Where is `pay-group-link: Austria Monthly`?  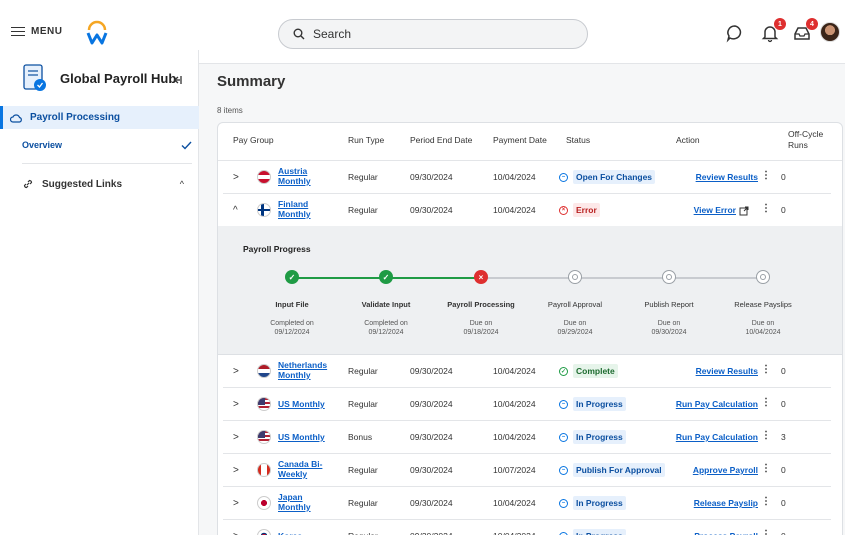
pay-group-link: Austria Monthly is located at coordinates (308, 176).